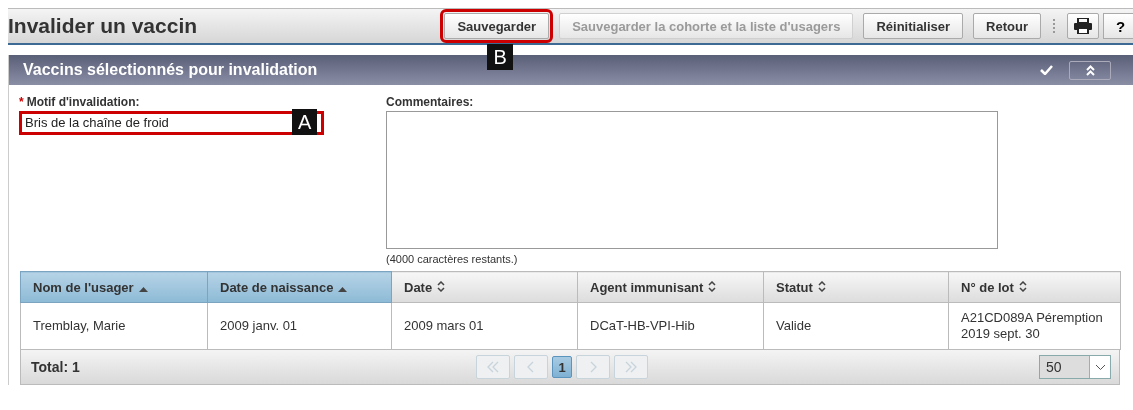  Describe the element at coordinates (305, 122) in the screenshot. I see `callout-label: A` at that location.